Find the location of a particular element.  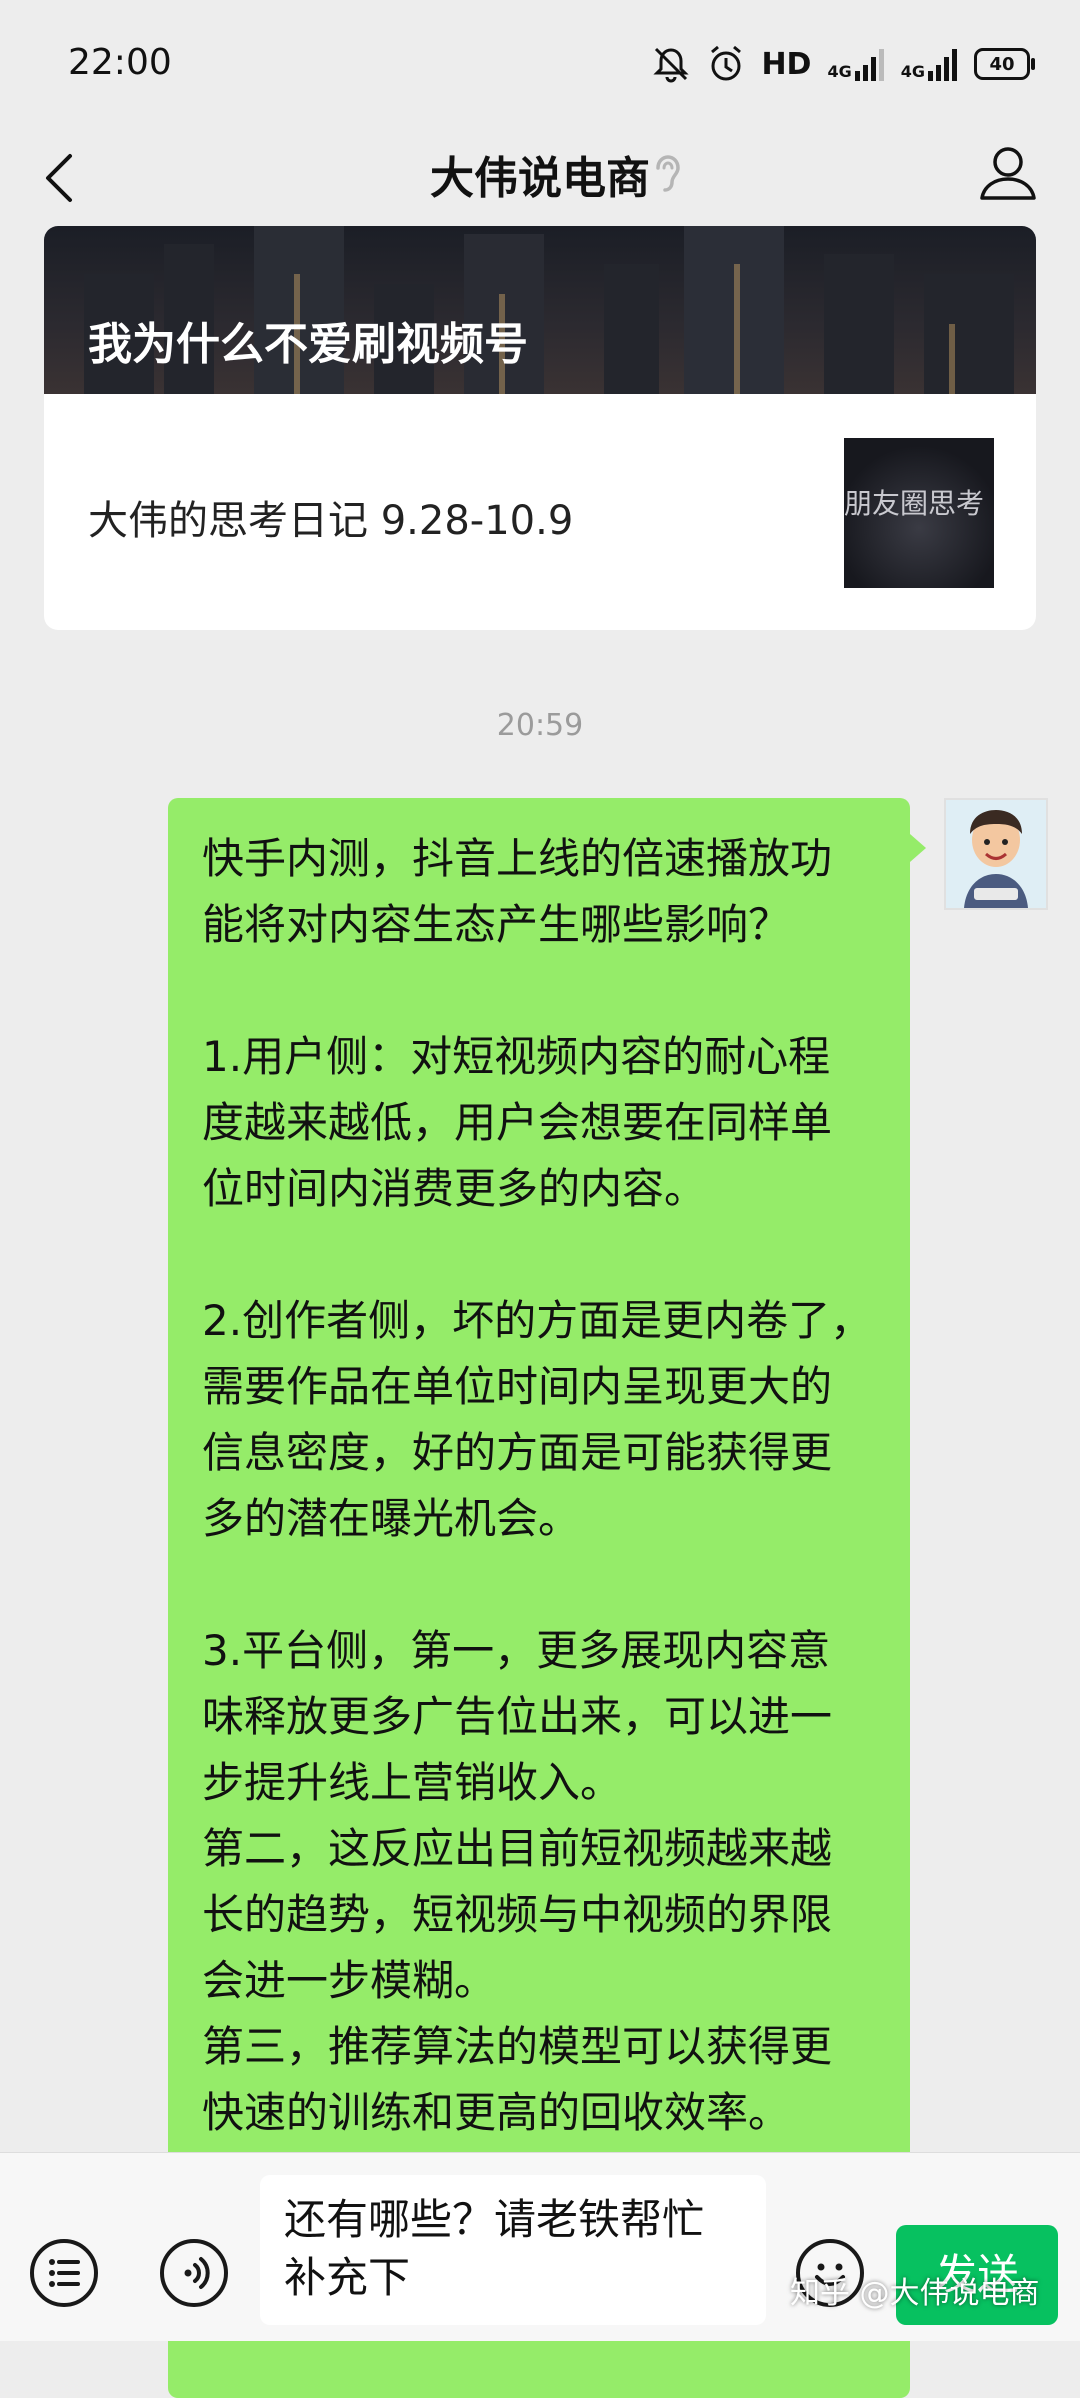

list-icon is located at coordinates (64, 2273).